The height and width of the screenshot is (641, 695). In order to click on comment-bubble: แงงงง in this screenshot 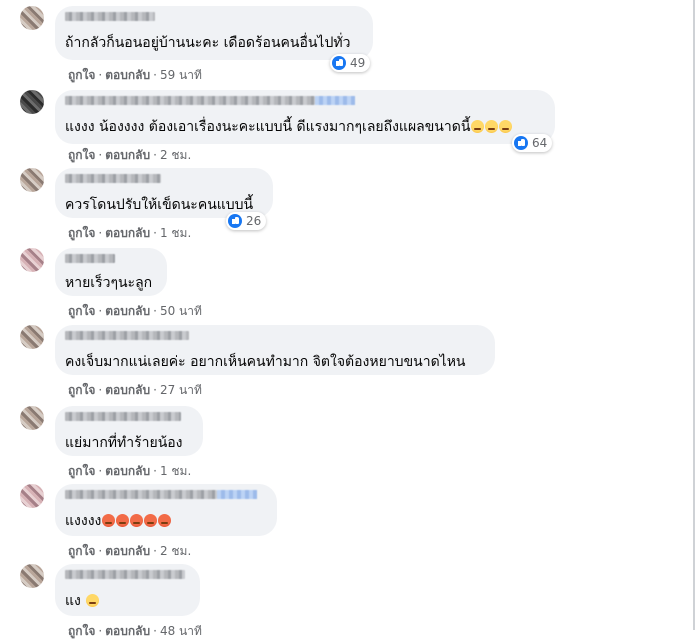, I will do `click(166, 510)`.